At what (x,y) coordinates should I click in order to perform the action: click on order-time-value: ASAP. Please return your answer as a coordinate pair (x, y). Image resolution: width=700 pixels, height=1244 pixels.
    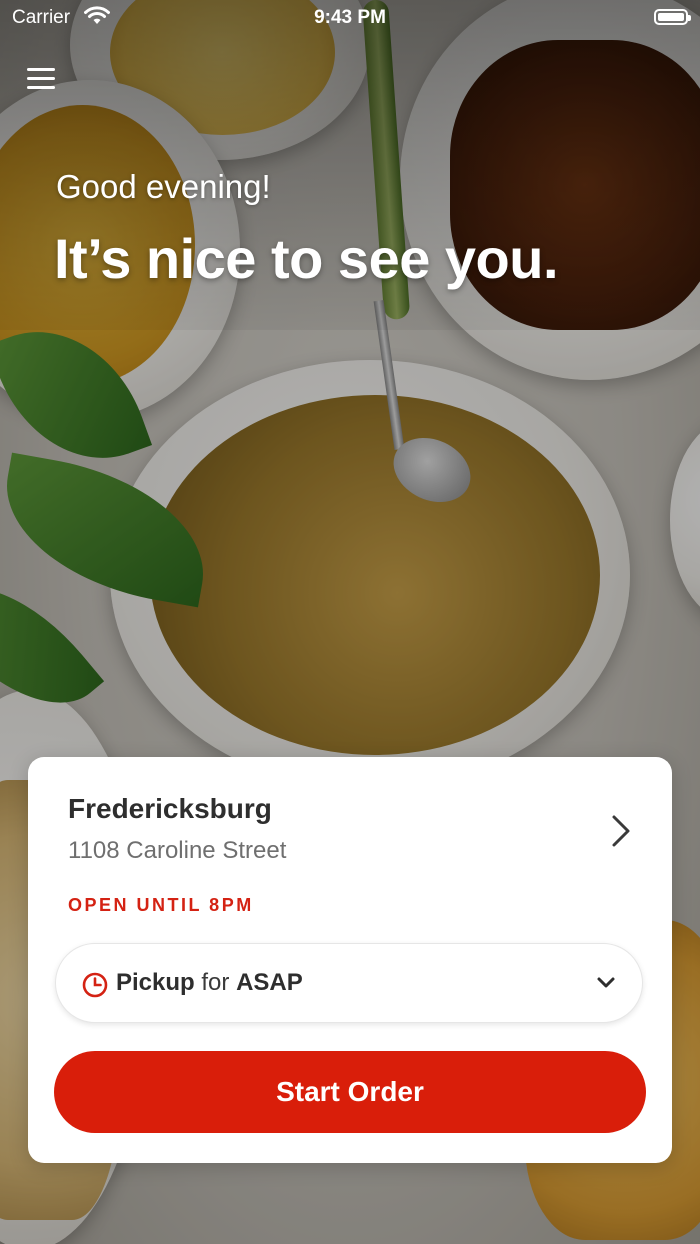
    Looking at the image, I should click on (269, 982).